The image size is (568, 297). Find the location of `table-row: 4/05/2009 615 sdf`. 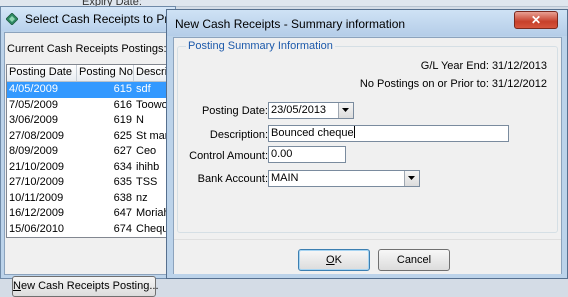

table-row: 4/05/2009 615 sdf is located at coordinates (89, 90).